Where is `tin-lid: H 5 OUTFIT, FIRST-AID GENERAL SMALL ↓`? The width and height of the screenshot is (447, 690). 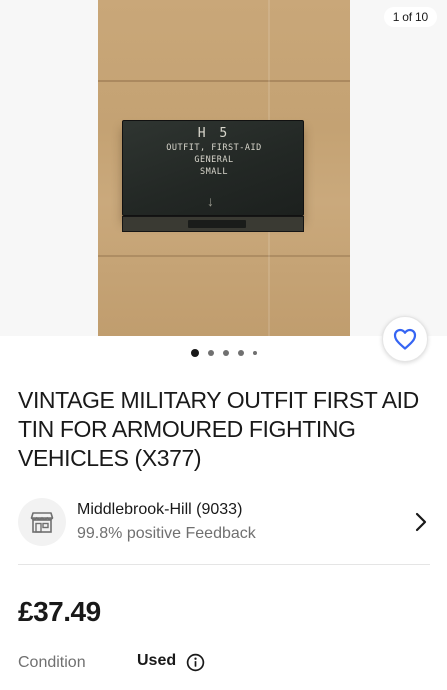
tin-lid: H 5 OUTFIT, FIRST-AID GENERAL SMALL ↓ is located at coordinates (213, 168).